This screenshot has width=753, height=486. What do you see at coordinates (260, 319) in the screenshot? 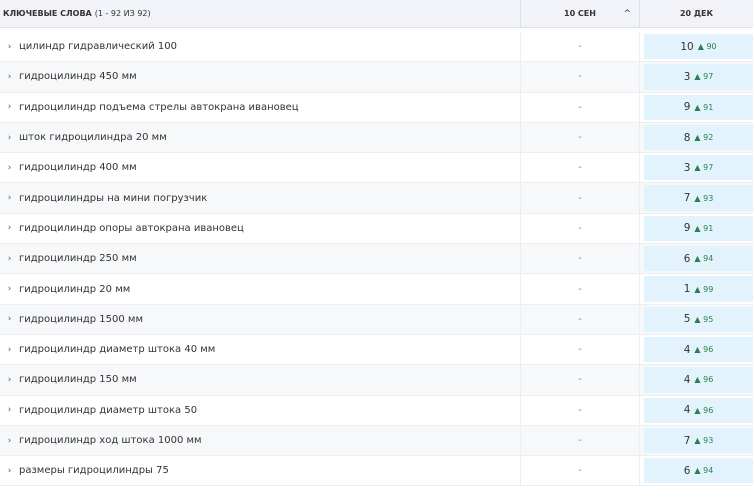
I see `keyword-cell: › гидроцилиндр 1500 мм` at bounding box center [260, 319].